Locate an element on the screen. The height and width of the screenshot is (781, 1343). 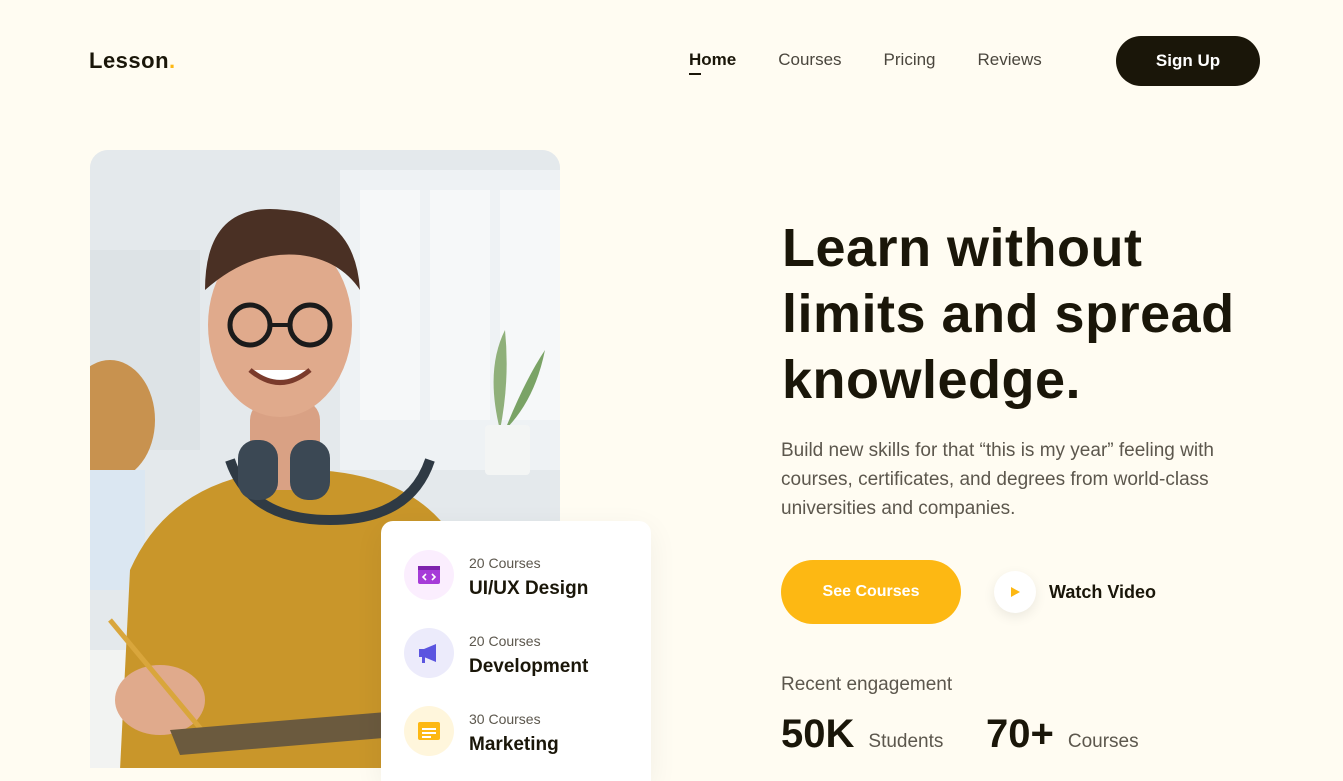
megaphone-icon is located at coordinates (429, 653).